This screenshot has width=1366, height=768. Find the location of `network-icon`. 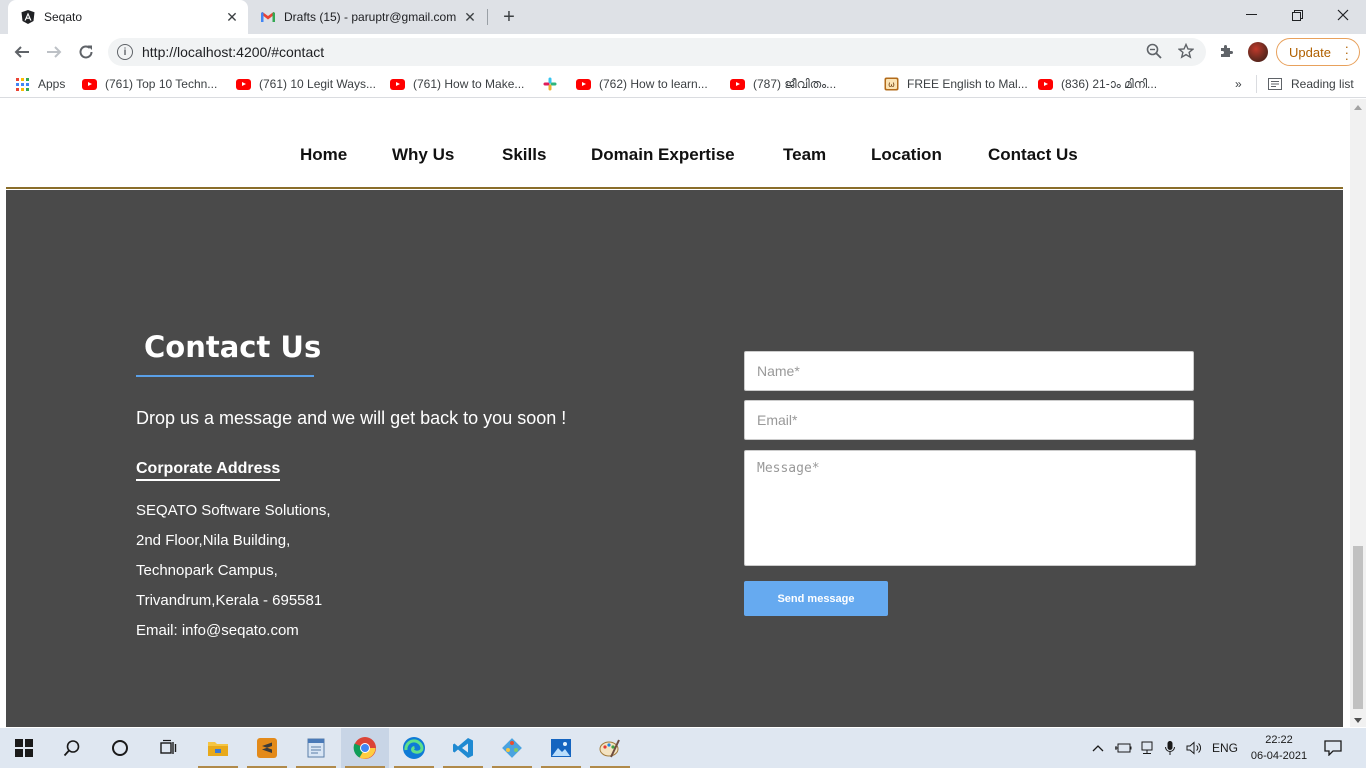

network-icon is located at coordinates (1147, 748).